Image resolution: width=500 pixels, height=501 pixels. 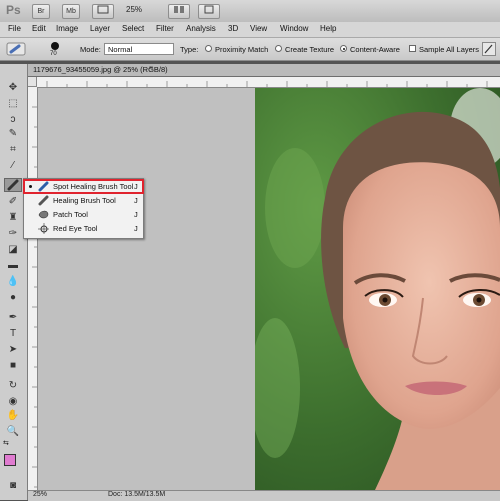 I want to click on marquee-tool: ⬚, so click(x=13, y=103).